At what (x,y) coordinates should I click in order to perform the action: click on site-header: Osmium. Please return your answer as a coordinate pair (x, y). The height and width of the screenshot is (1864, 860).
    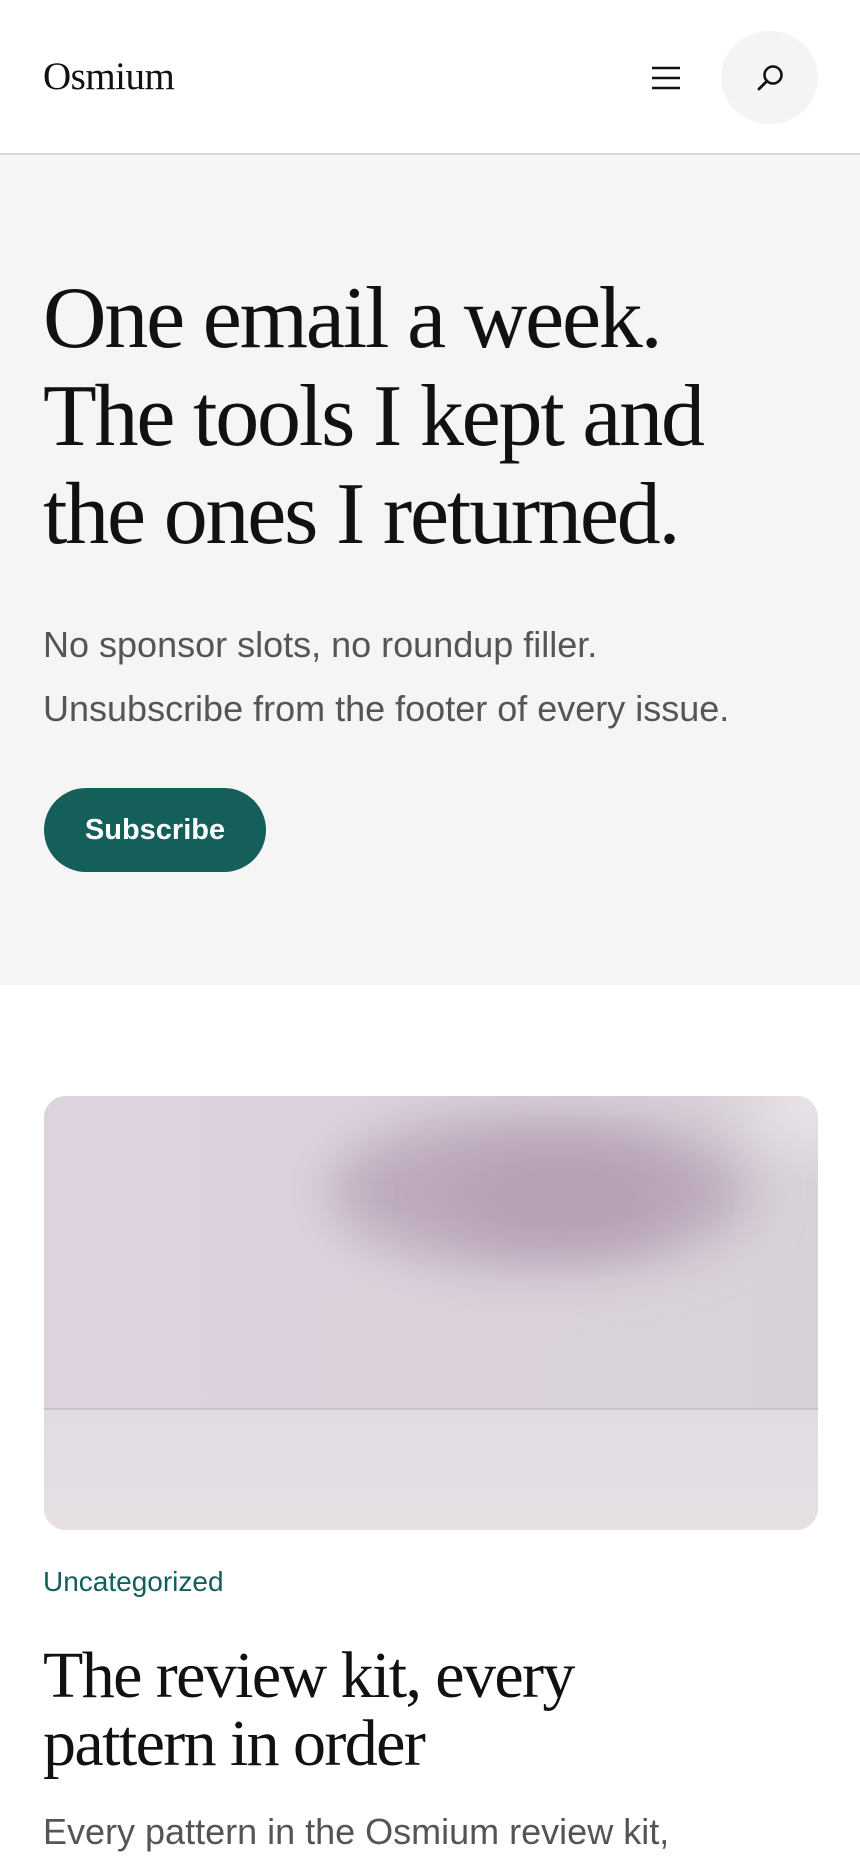
    Looking at the image, I should click on (430, 77).